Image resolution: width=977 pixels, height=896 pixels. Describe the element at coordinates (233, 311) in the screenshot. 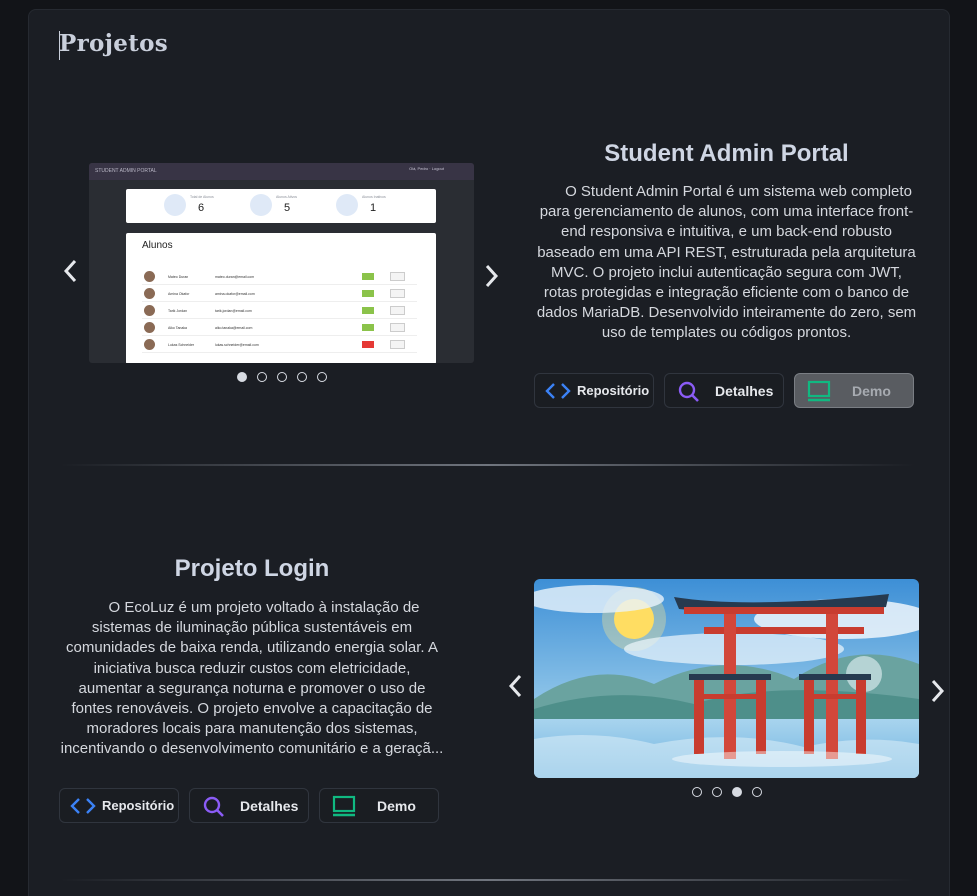

I see `row-email: tarik.jordan@email.com` at that location.